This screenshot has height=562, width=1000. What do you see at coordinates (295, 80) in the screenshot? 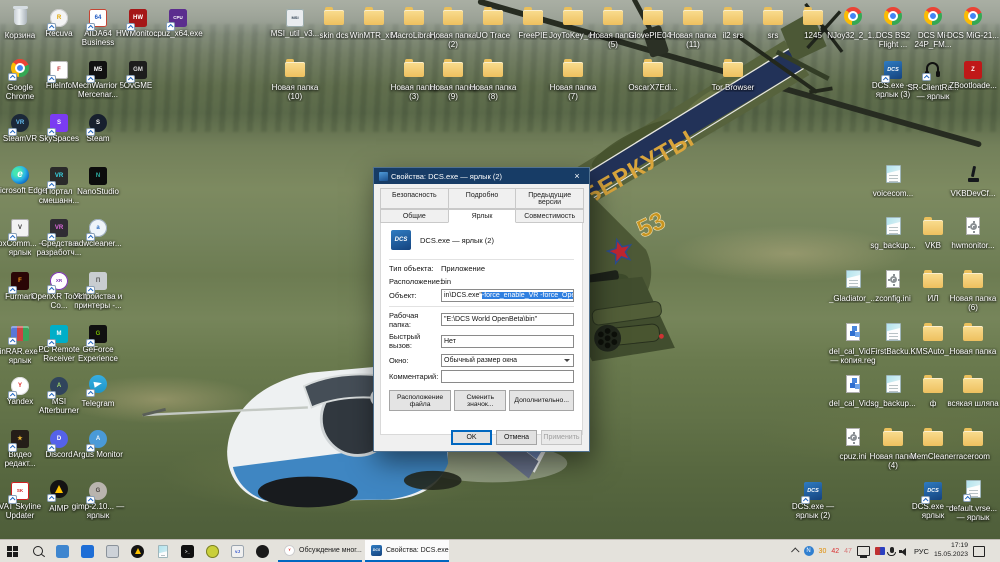
I see `desktop-icon: Новая папка (10)` at bounding box center [295, 80].